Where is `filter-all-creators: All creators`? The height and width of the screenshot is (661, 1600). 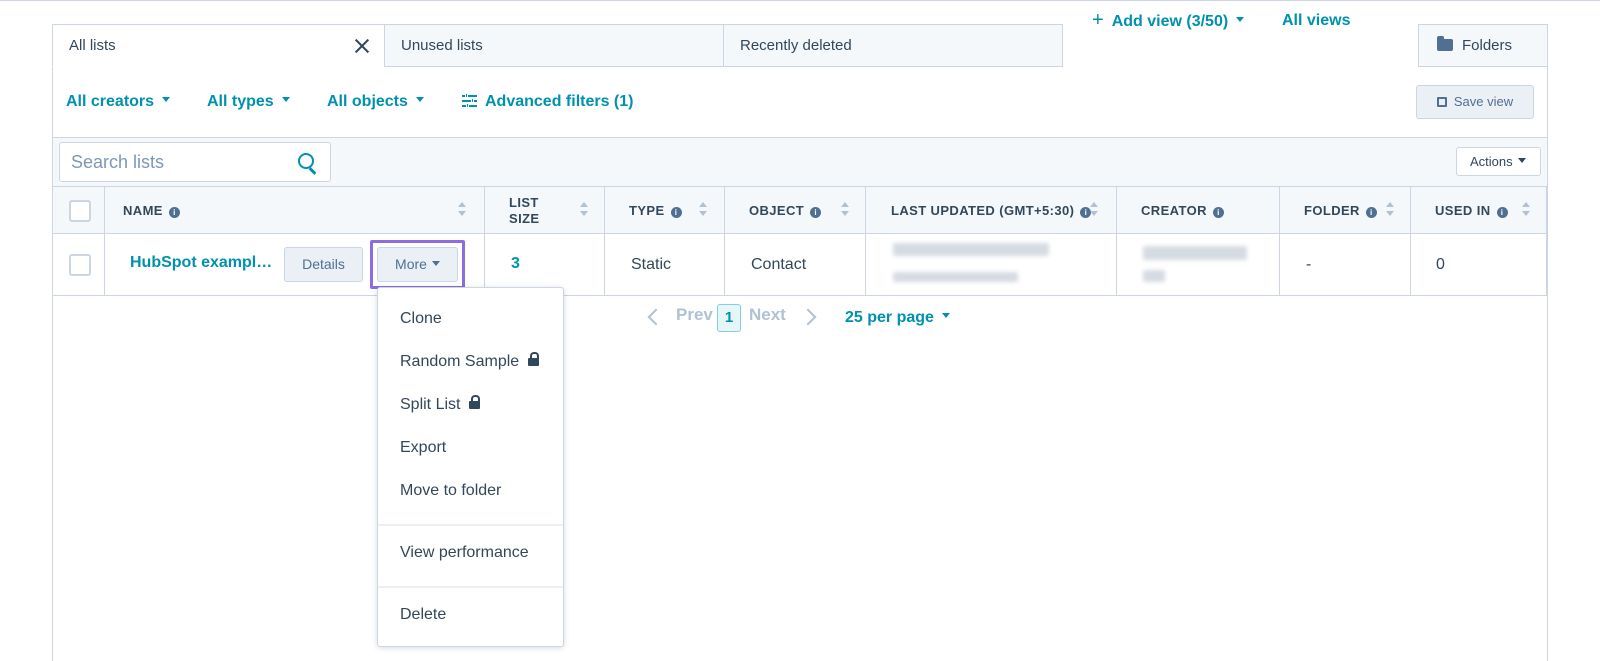 filter-all-creators: All creators is located at coordinates (118, 102).